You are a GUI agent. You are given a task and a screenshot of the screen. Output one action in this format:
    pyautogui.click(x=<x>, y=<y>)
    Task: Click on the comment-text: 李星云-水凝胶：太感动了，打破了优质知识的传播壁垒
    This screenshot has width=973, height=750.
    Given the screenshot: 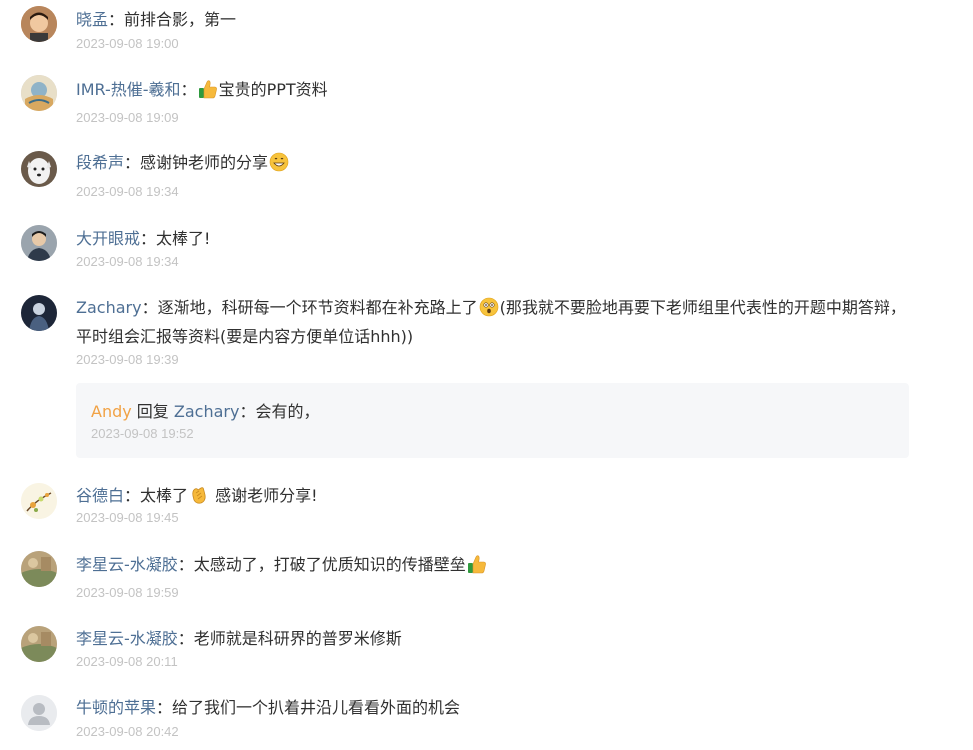 What is the action you would take?
    pyautogui.click(x=494, y=564)
    